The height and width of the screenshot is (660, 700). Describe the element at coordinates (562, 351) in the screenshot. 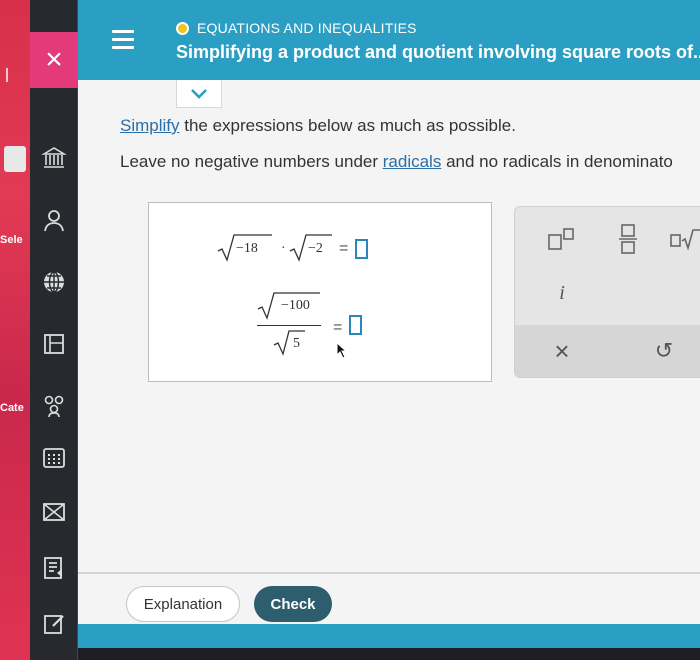

I see `clear-button: ×` at that location.